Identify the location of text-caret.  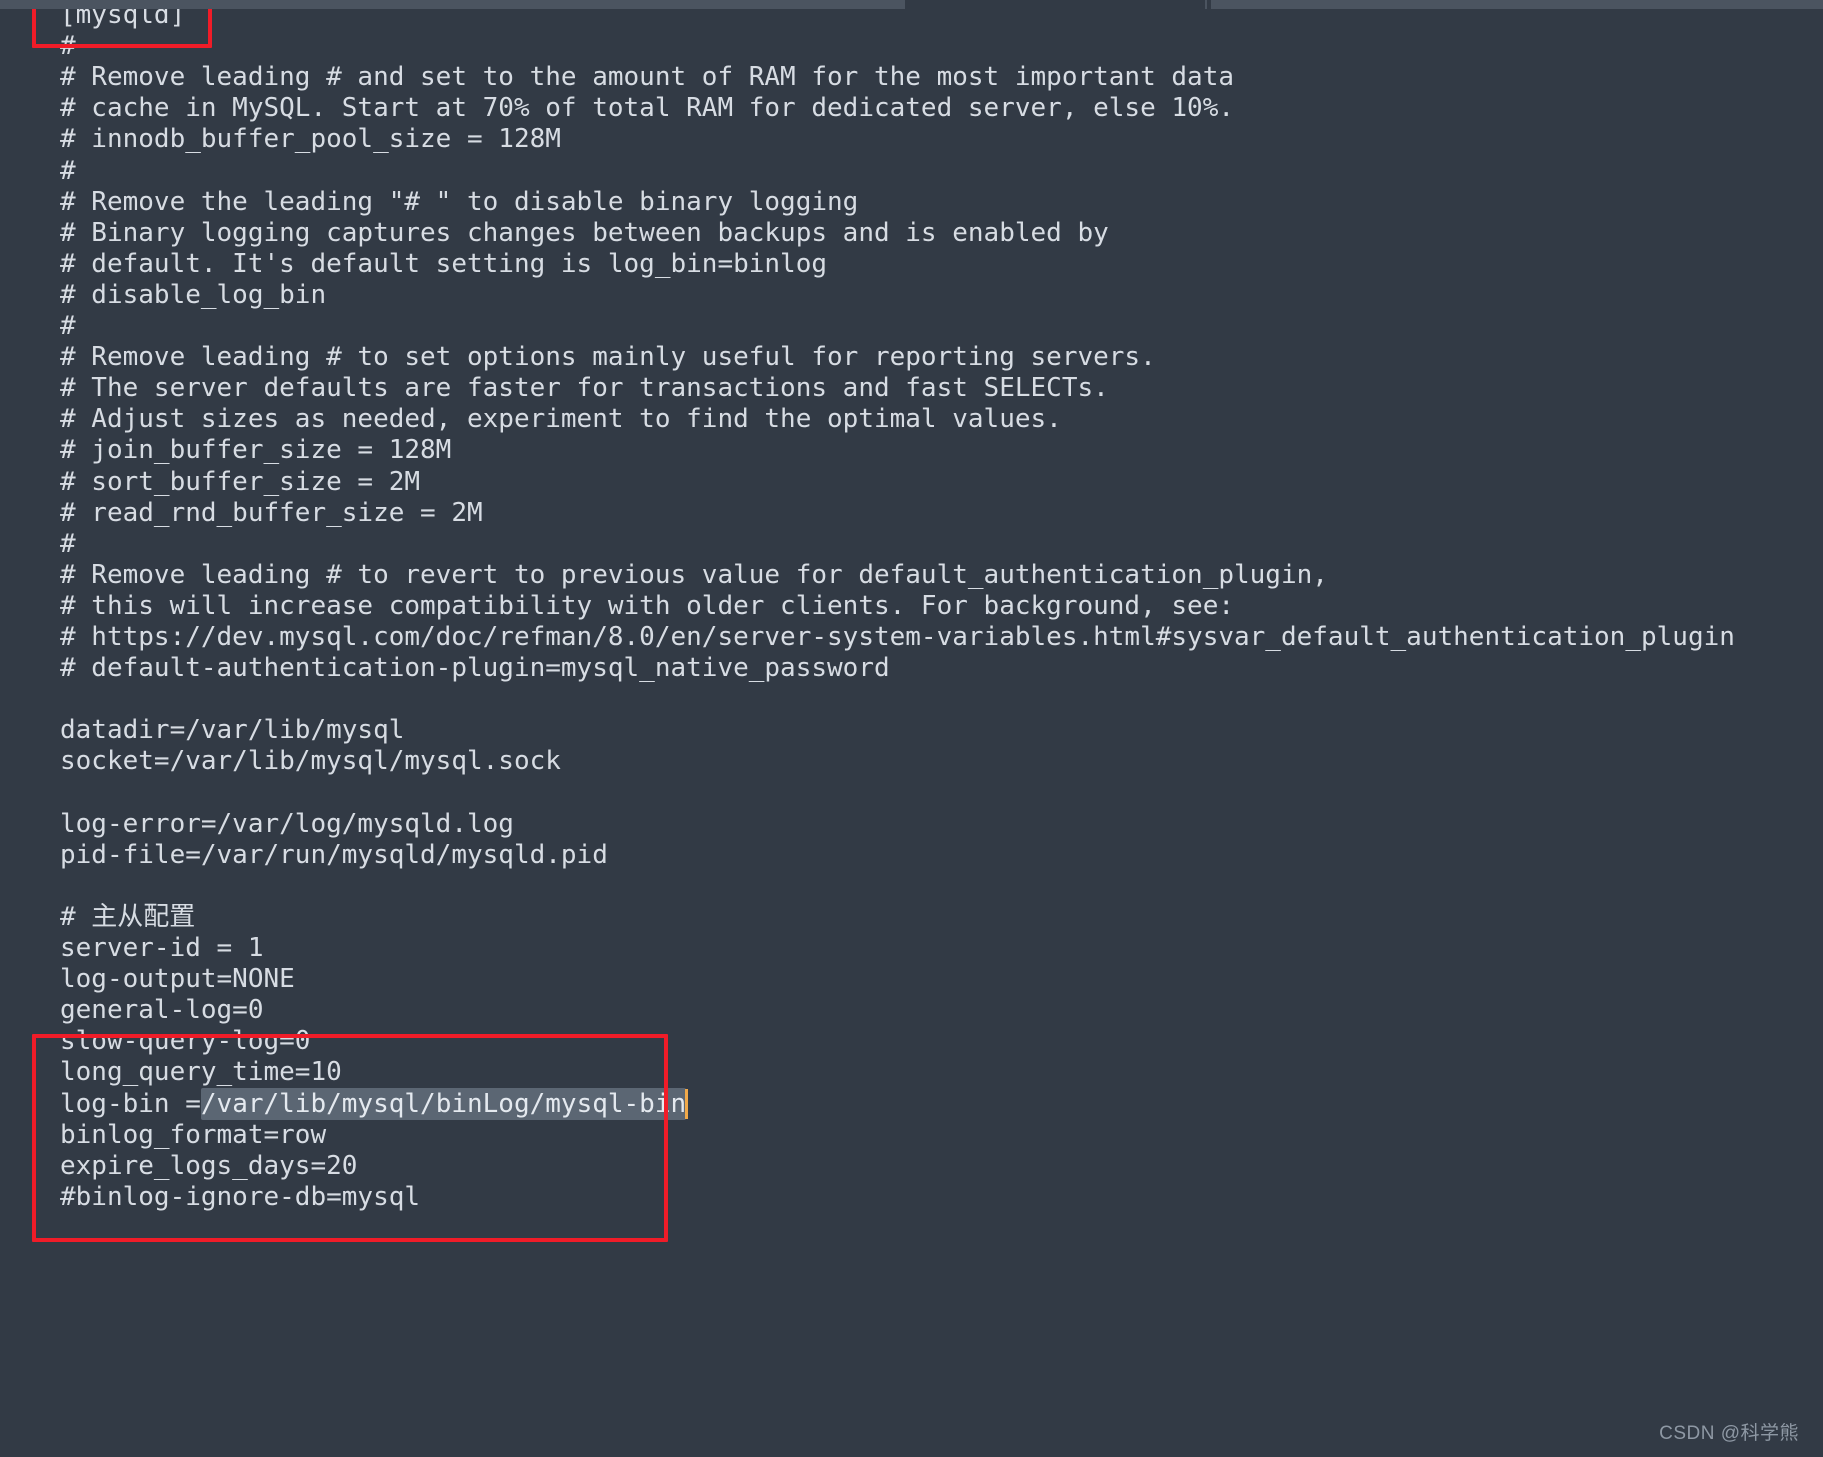
(687, 1103).